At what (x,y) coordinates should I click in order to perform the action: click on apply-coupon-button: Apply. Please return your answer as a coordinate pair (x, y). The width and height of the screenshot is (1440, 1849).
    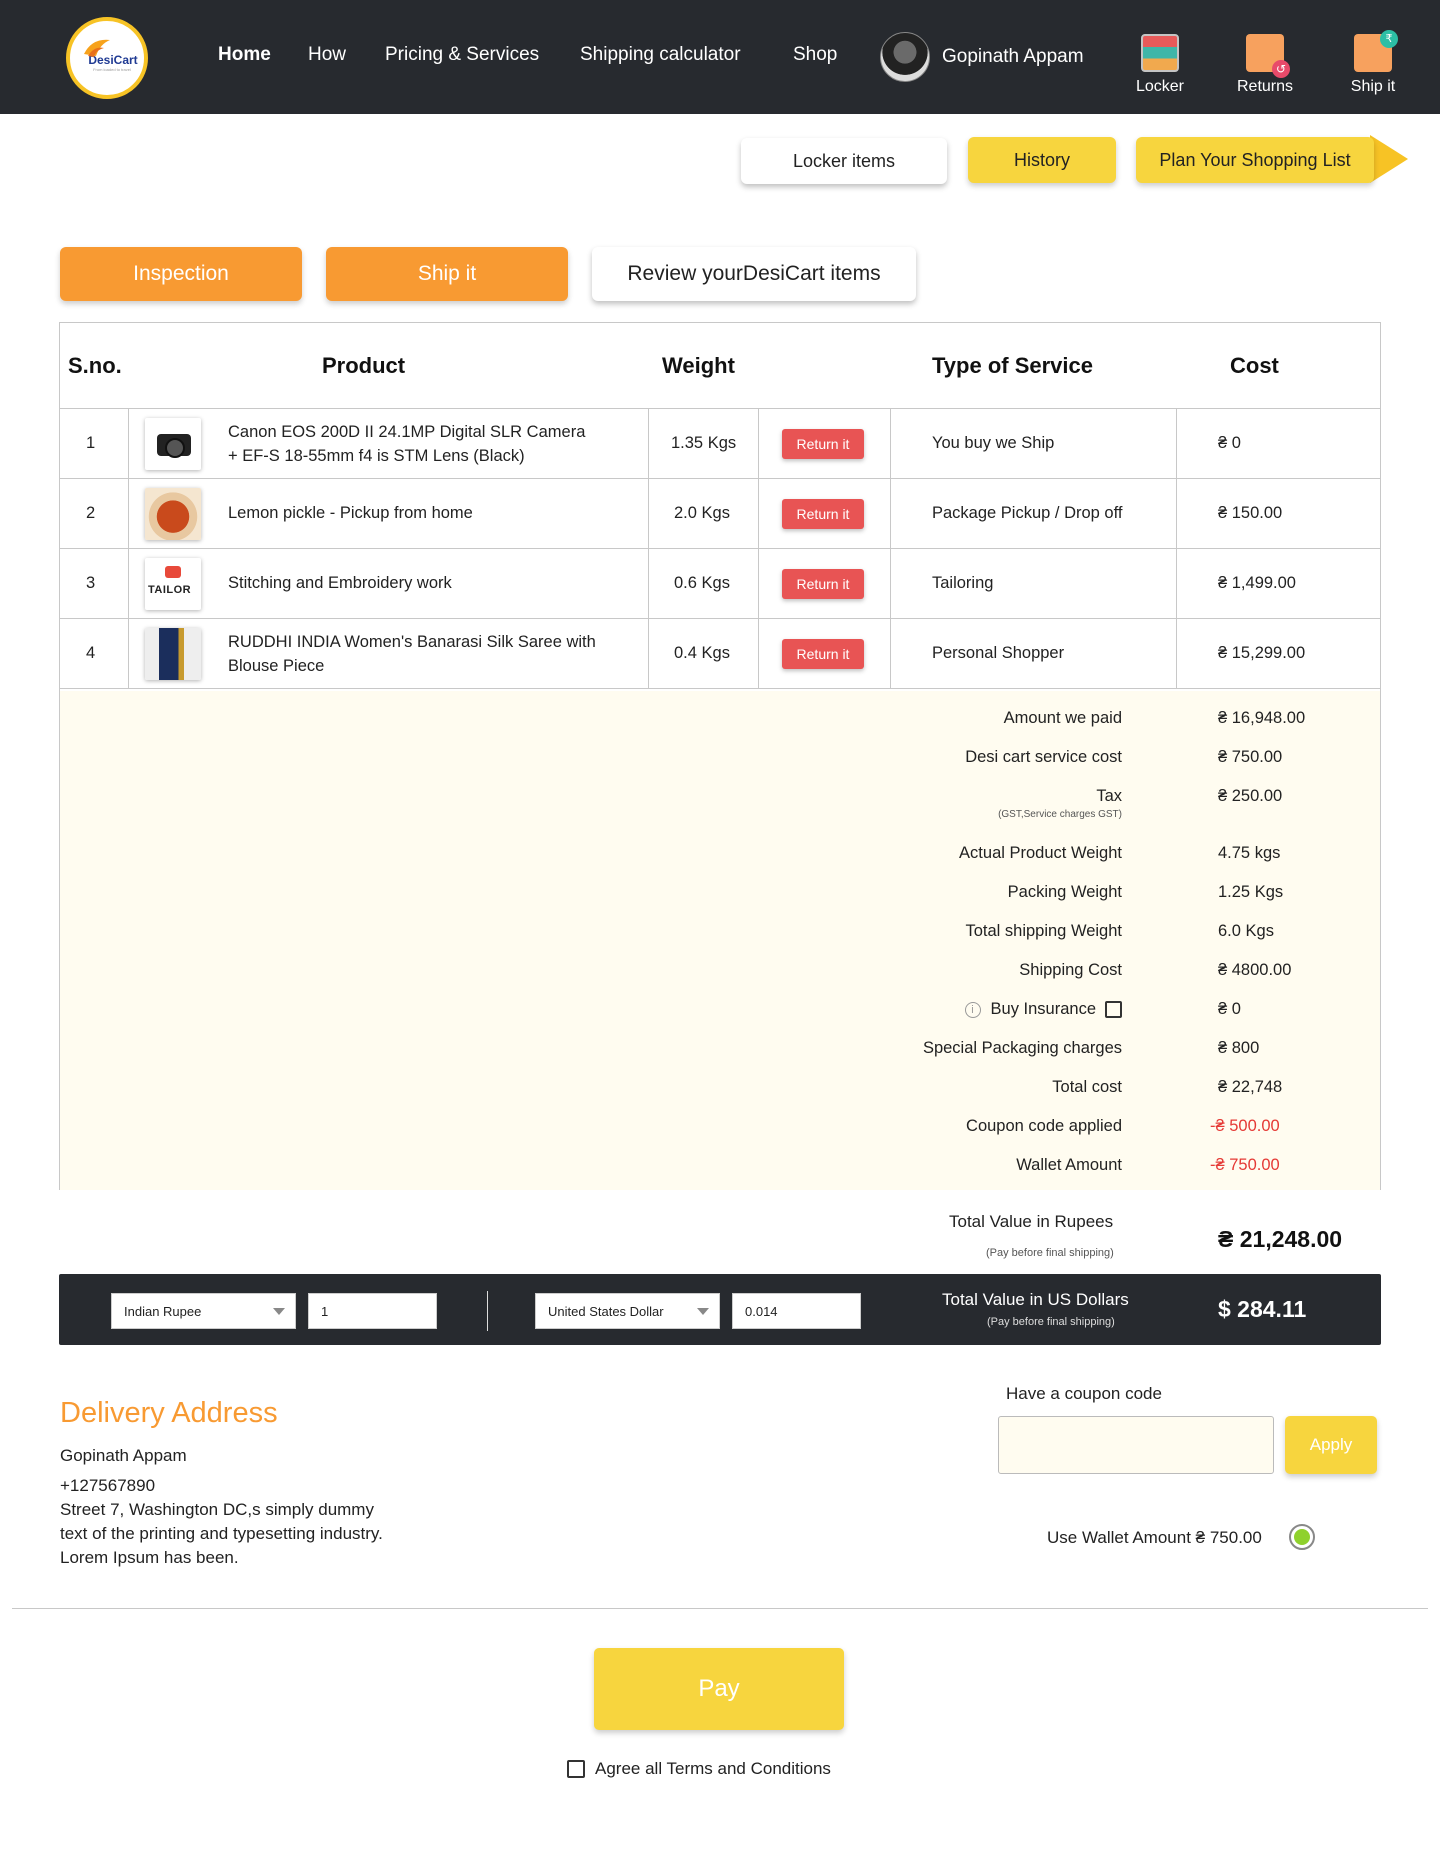
    Looking at the image, I should click on (1331, 1445).